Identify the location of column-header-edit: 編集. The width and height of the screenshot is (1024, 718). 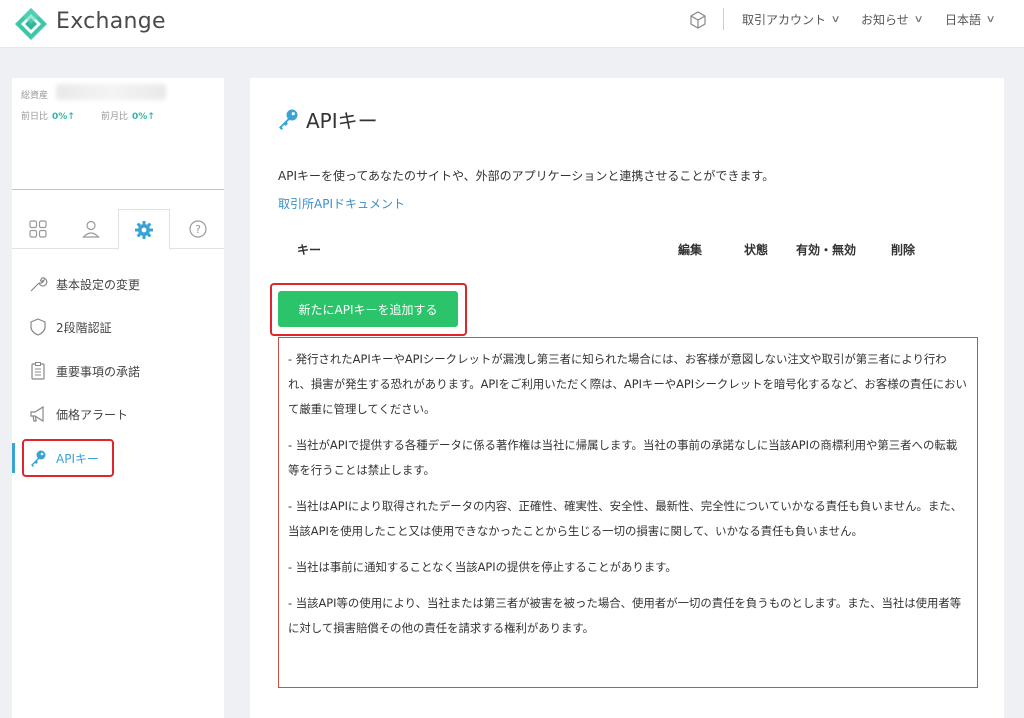
(690, 250).